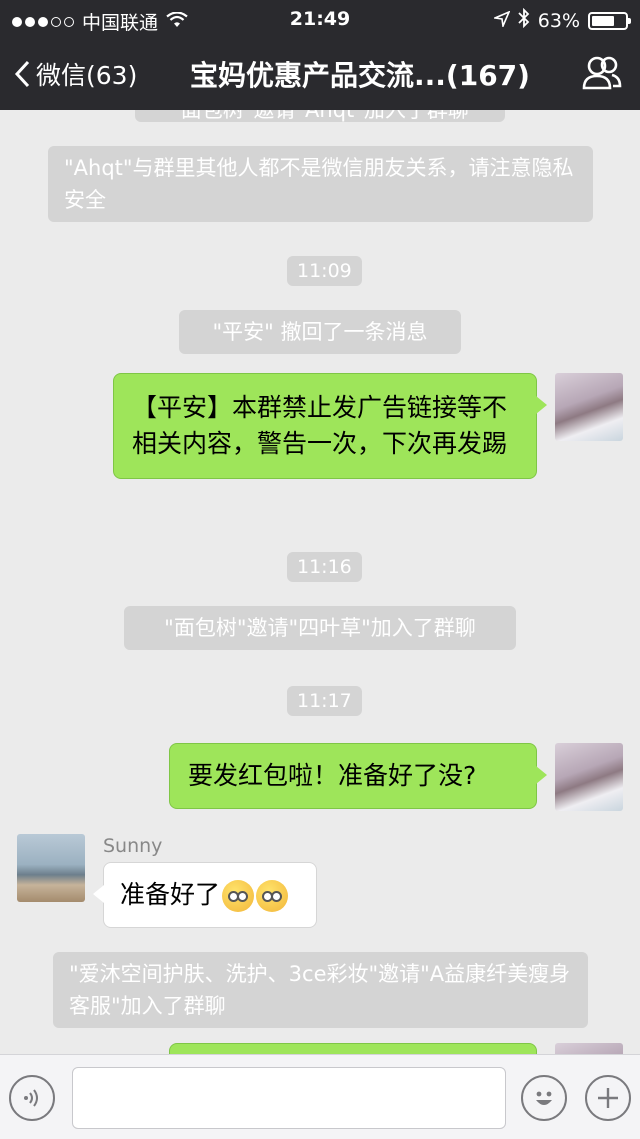  Describe the element at coordinates (320, 184) in the screenshot. I see `system-notice-privacy: "Ahqt"与群里其他人都不是微信朋友关系，请注意隐私安全` at that location.